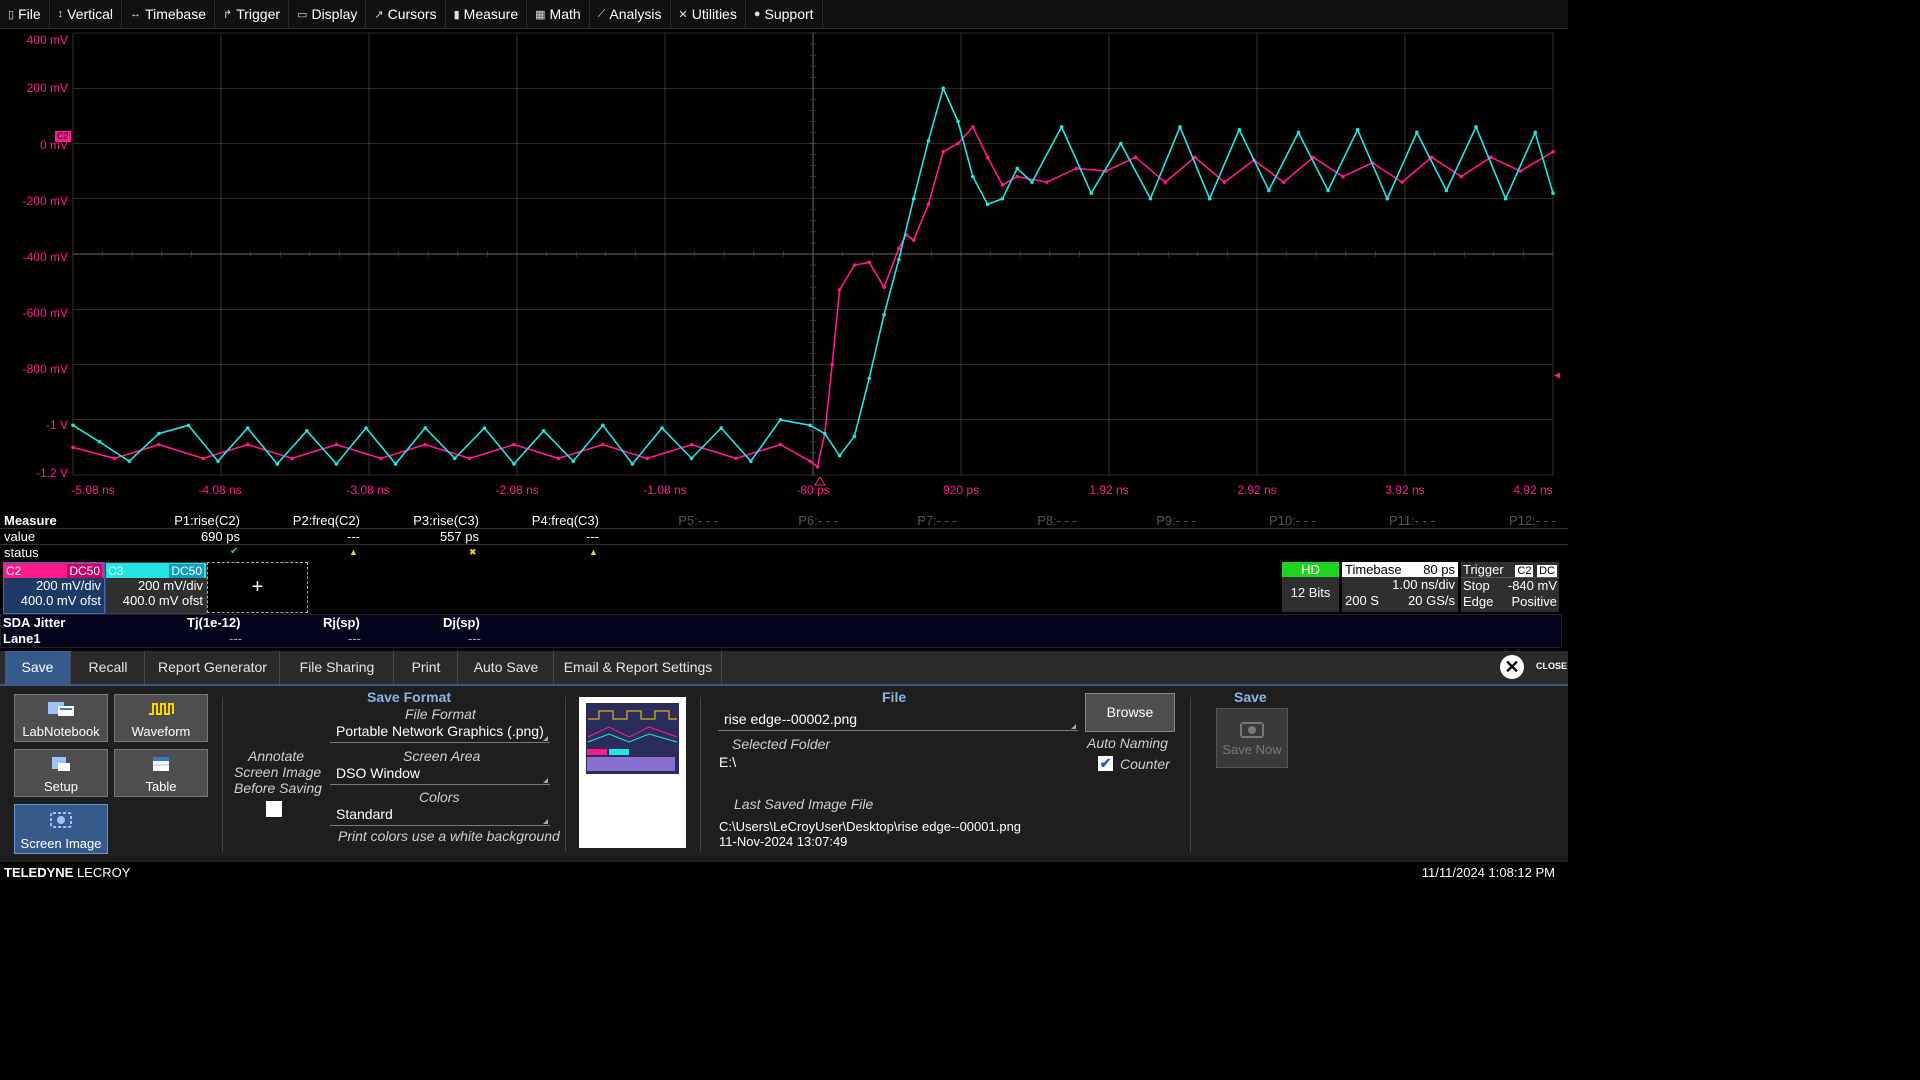  What do you see at coordinates (161, 731) in the screenshot?
I see `waveform-label: Waveform` at bounding box center [161, 731].